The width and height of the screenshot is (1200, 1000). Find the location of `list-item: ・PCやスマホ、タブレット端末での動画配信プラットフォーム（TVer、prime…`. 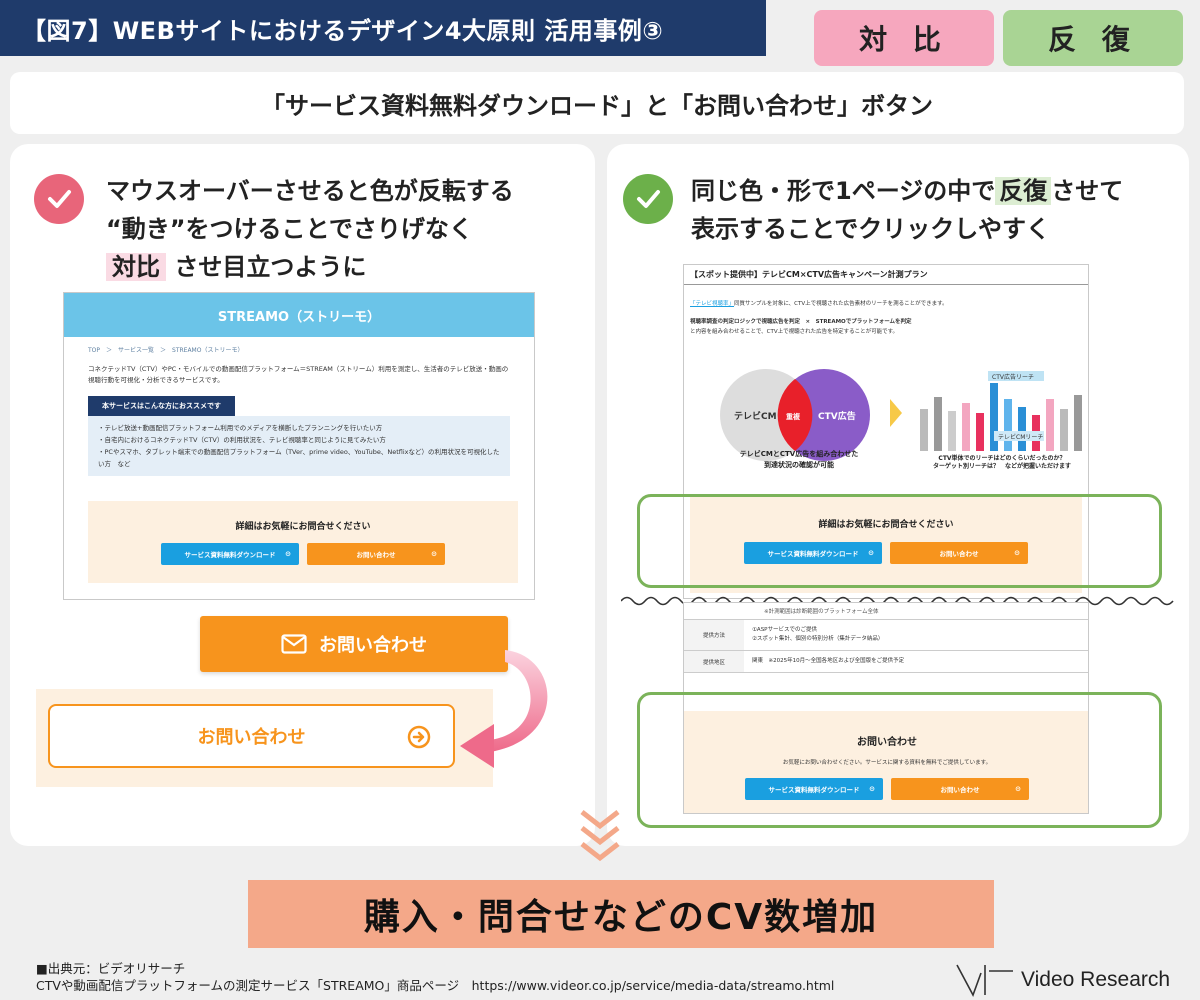

list-item: ・PCやスマホ、タブレット端末での動画配信プラットフォーム（TVer、prime… is located at coordinates (299, 458).